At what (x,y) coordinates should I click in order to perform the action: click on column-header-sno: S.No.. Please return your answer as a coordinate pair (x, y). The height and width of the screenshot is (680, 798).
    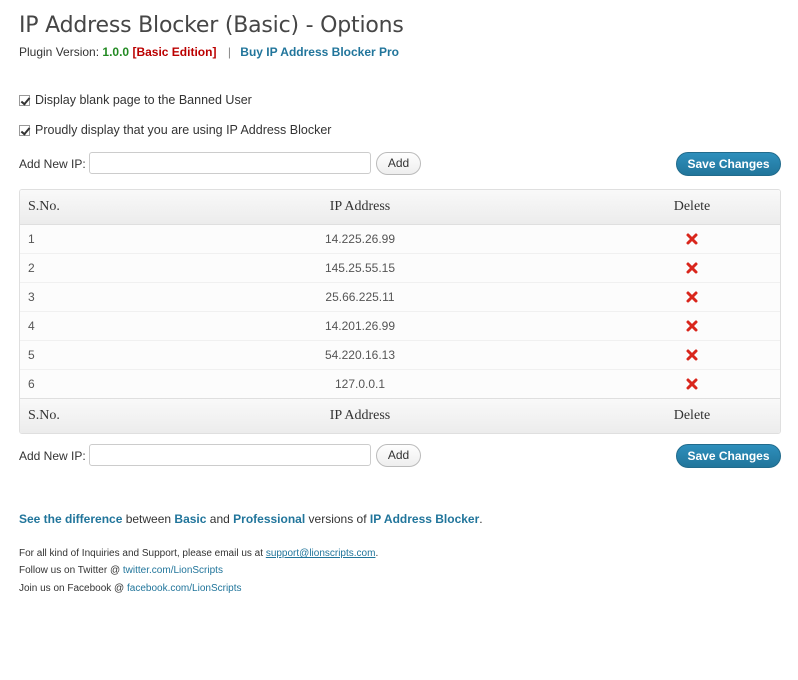
    Looking at the image, I should click on (68, 207).